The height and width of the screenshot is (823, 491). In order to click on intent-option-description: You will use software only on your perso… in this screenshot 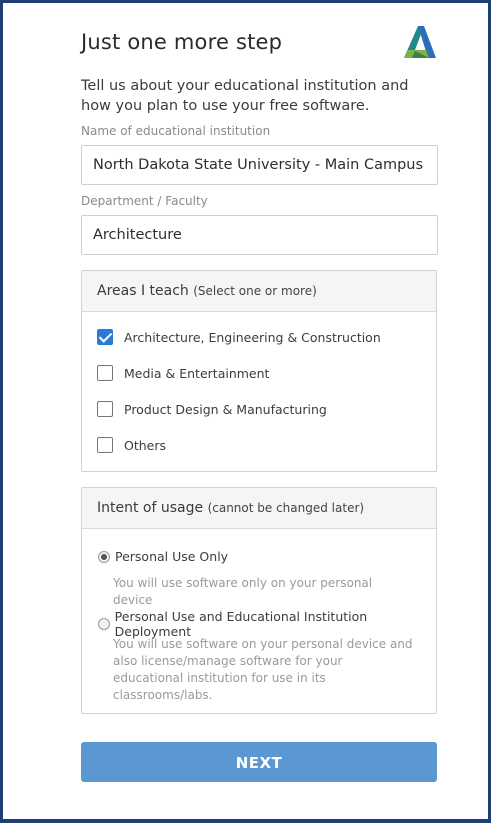, I will do `click(243, 591)`.